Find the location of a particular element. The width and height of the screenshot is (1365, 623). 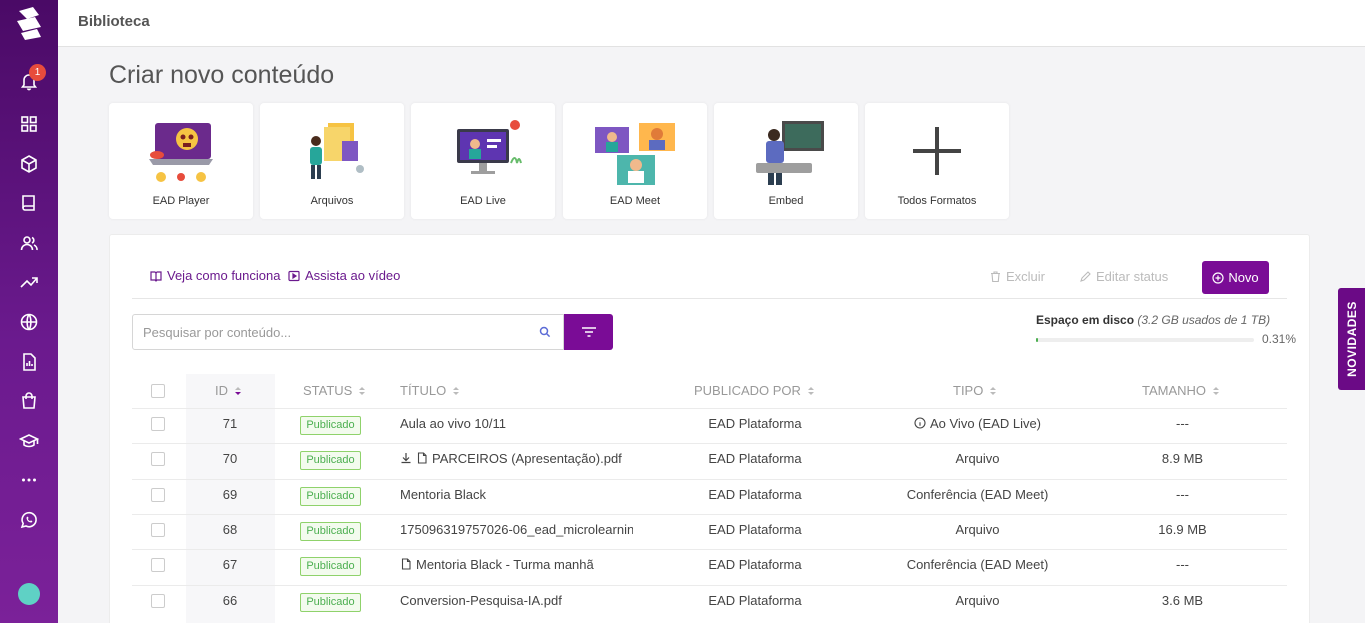

card-embed: Embed is located at coordinates (786, 161).